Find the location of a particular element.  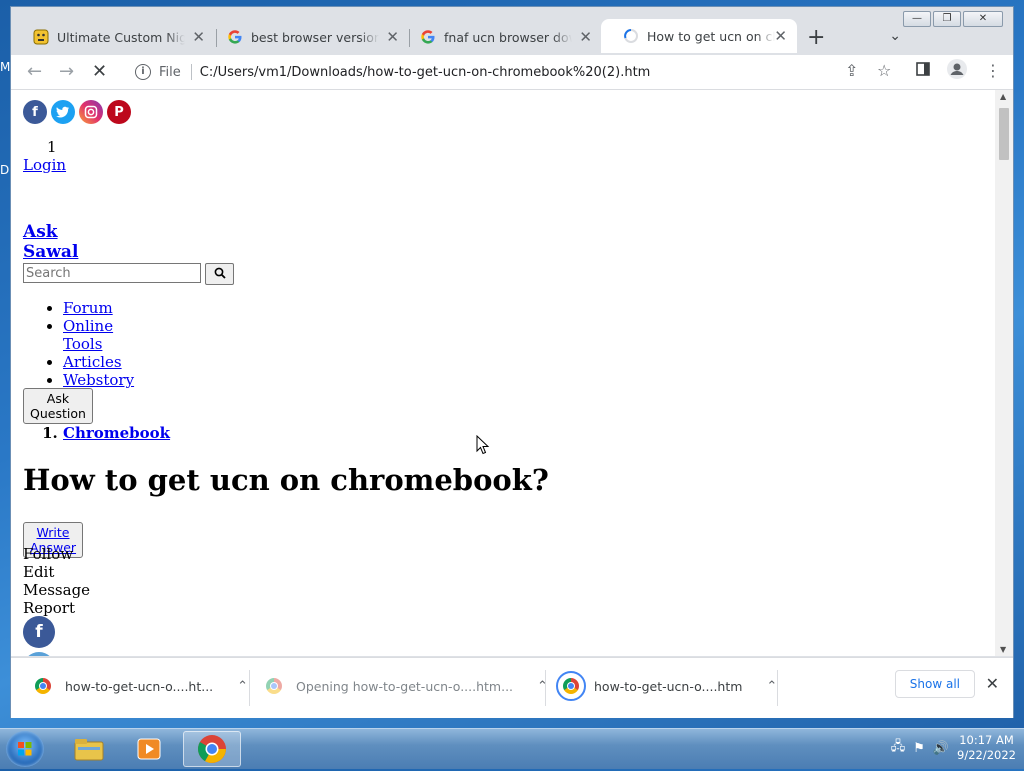

search-input is located at coordinates (112, 273).